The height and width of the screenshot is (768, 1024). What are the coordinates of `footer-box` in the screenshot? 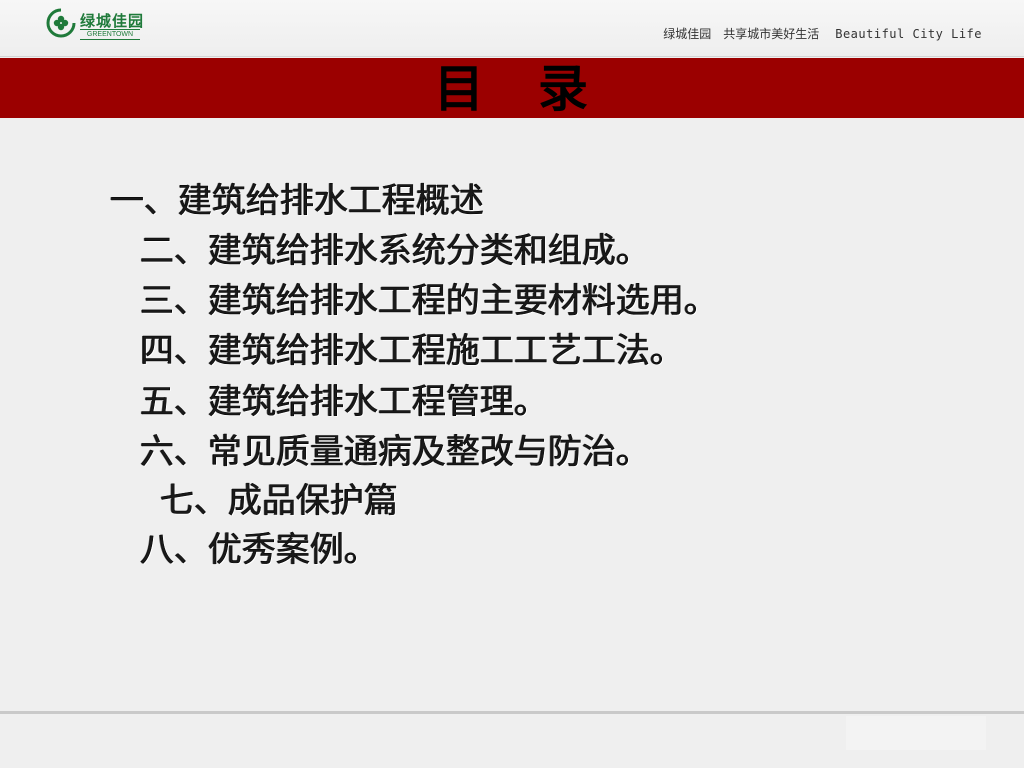 It's located at (916, 733).